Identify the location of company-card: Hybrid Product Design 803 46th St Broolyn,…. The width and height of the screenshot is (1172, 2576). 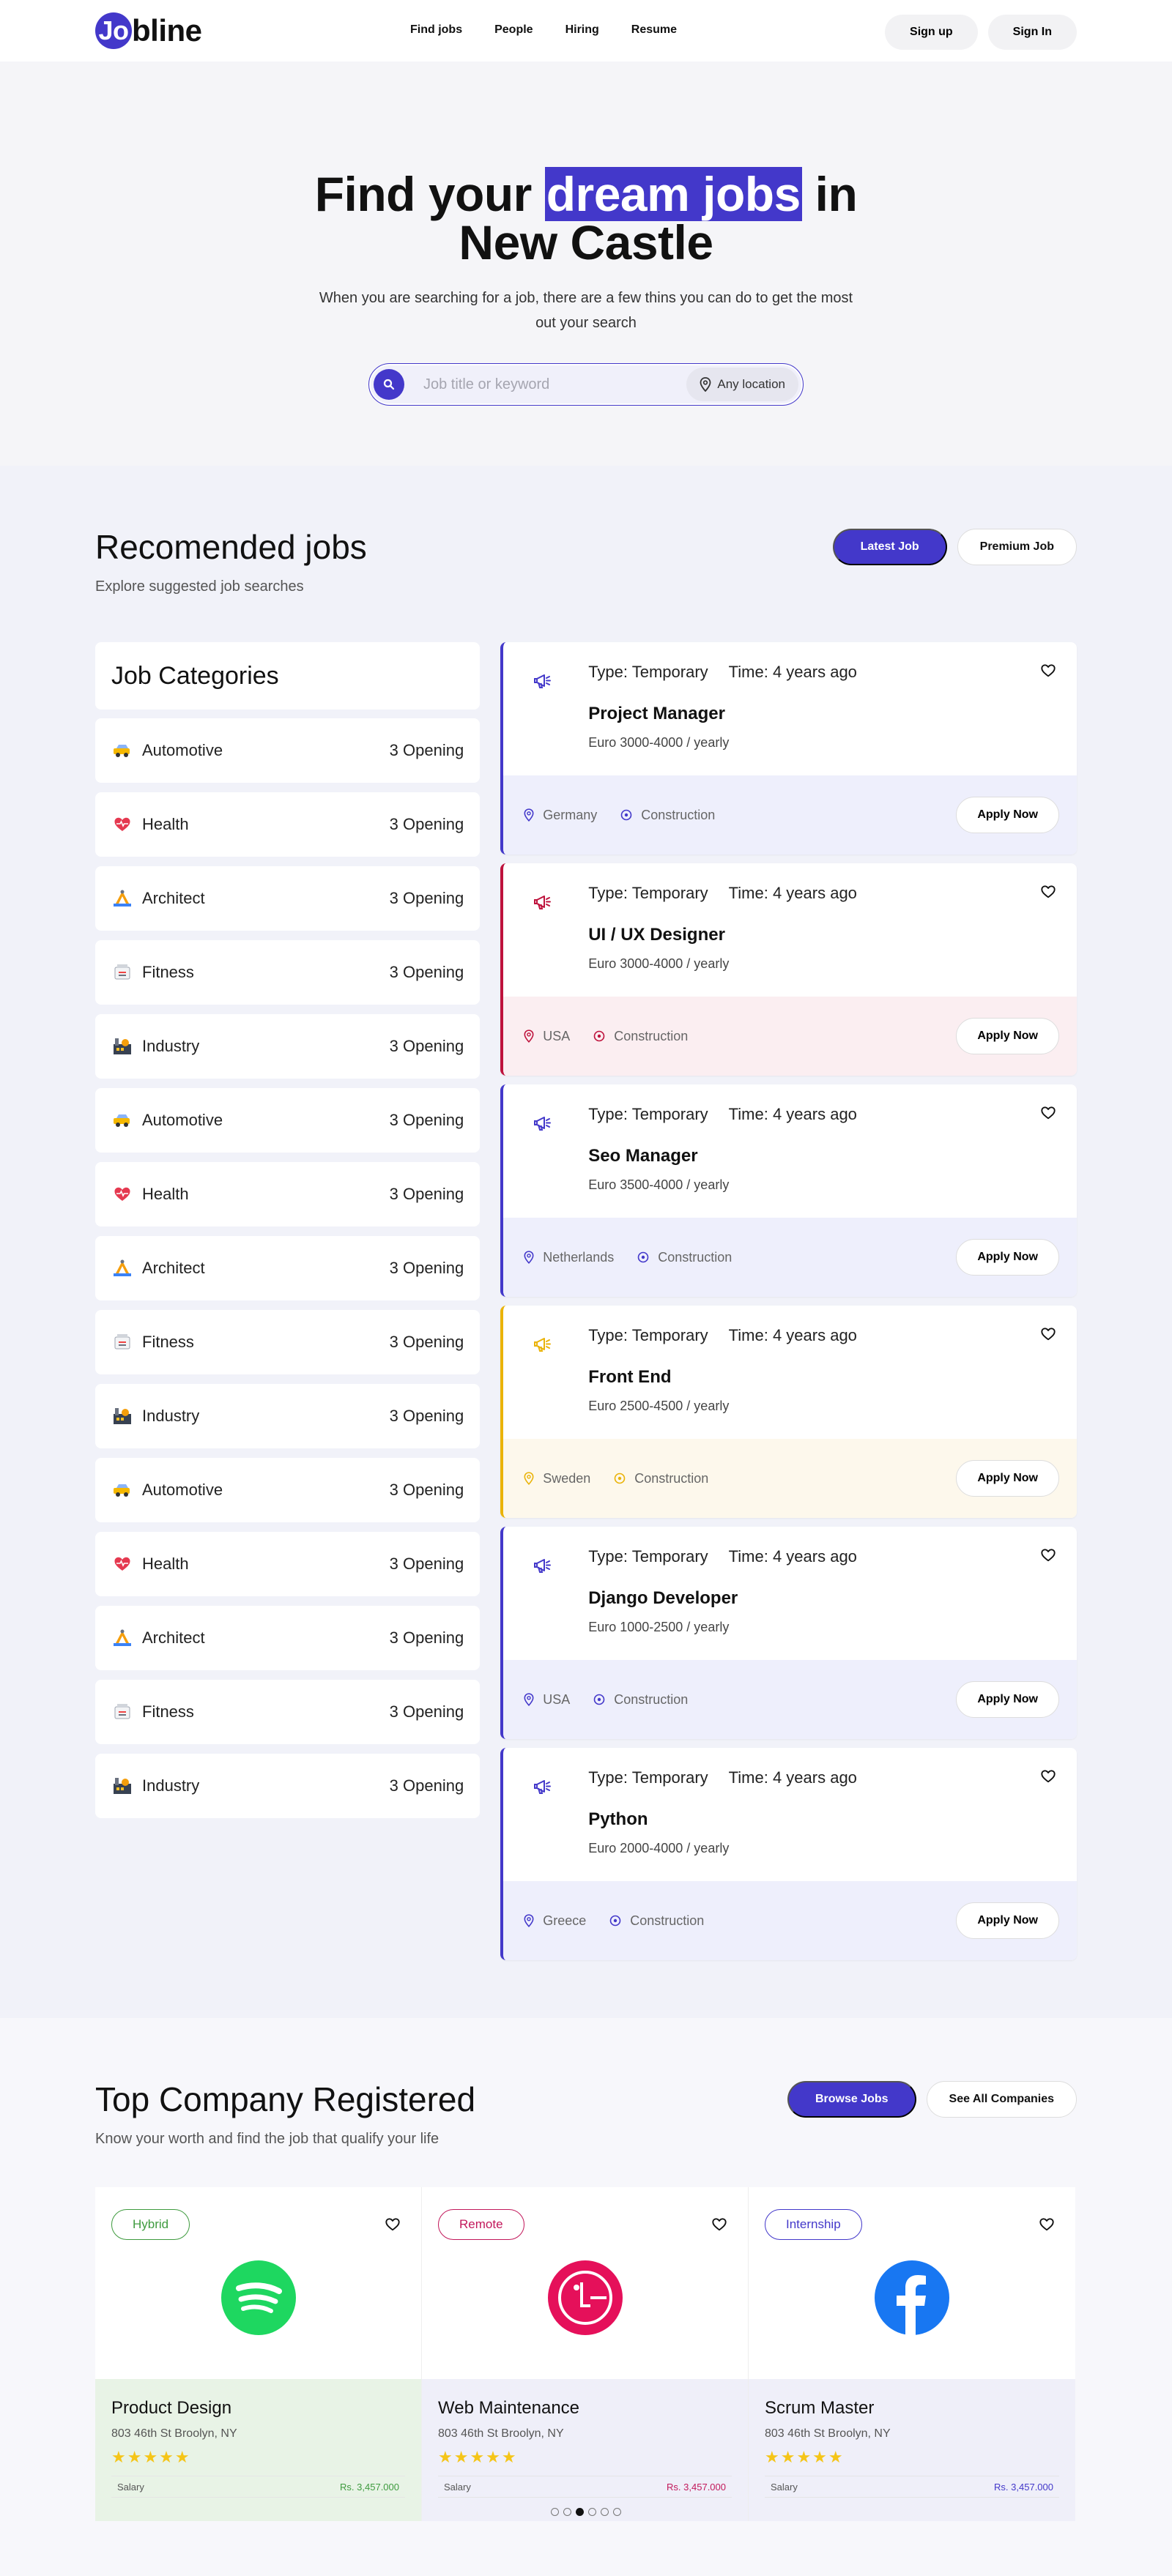
(258, 2354).